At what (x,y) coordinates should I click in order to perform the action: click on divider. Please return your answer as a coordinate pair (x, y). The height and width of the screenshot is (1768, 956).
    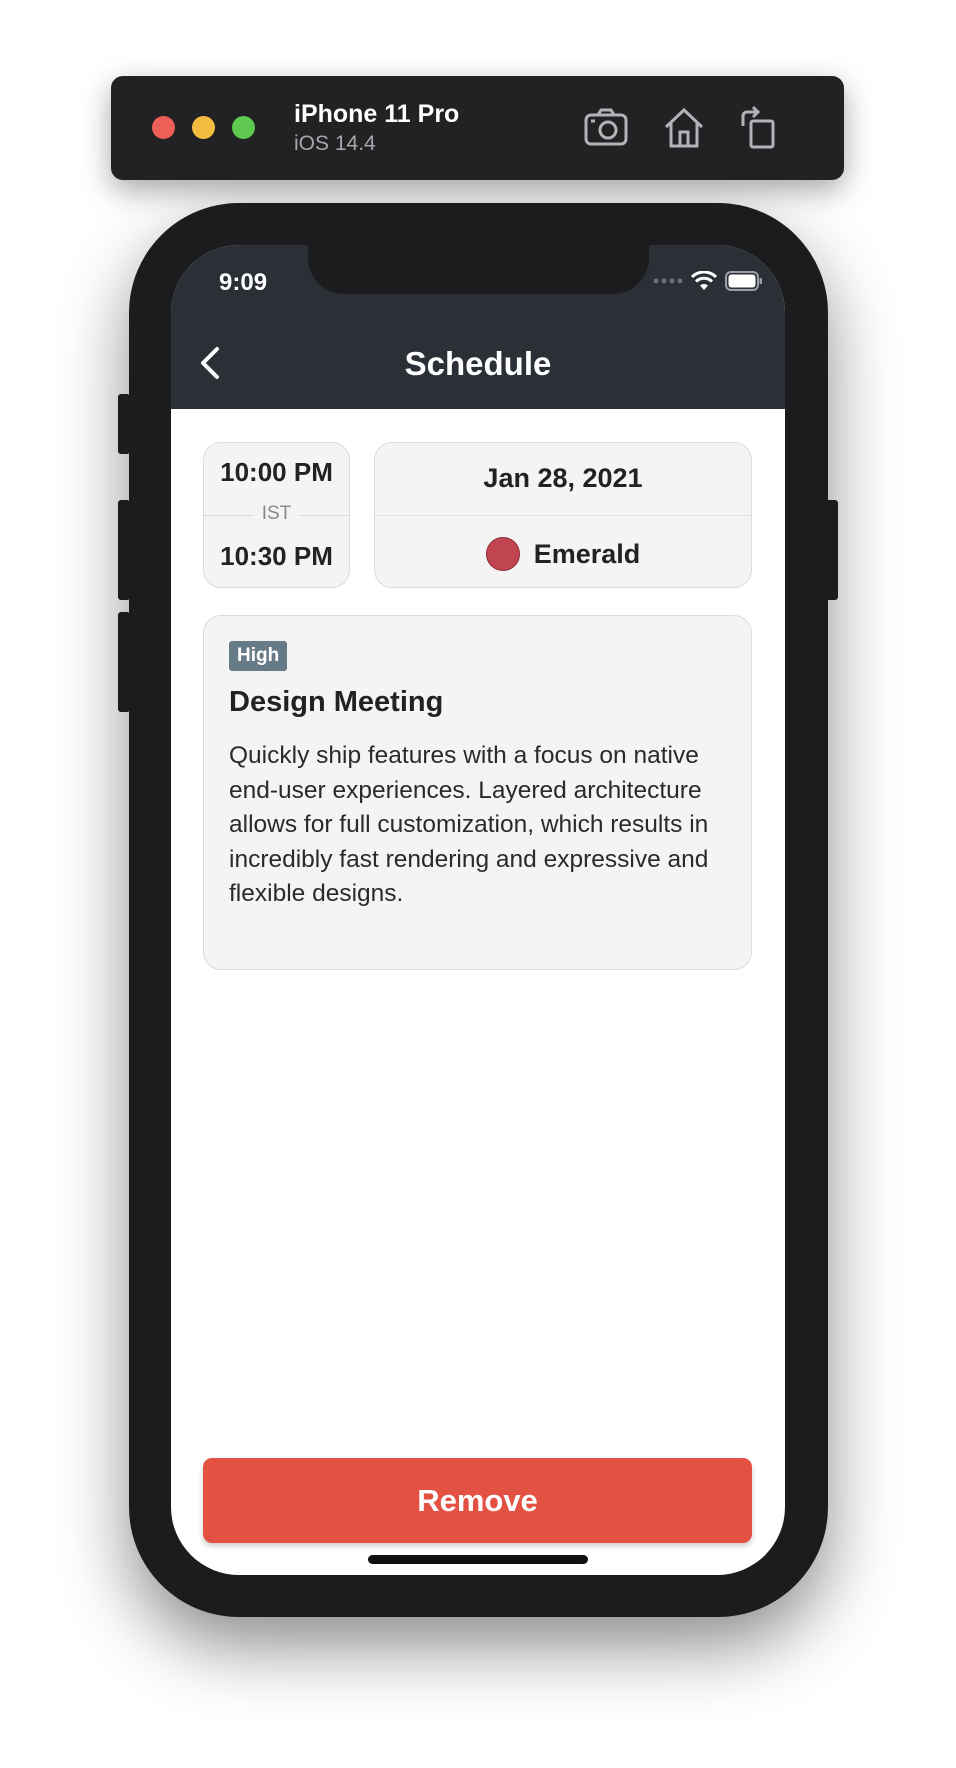
    Looking at the image, I should click on (563, 515).